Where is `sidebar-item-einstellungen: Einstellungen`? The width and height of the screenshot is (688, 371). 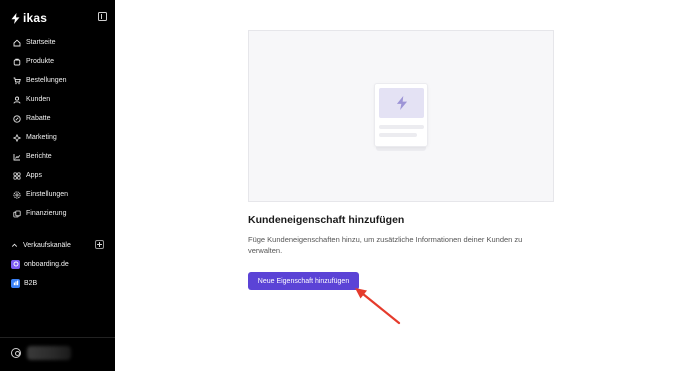 sidebar-item-einstellungen: Einstellungen is located at coordinates (57, 194).